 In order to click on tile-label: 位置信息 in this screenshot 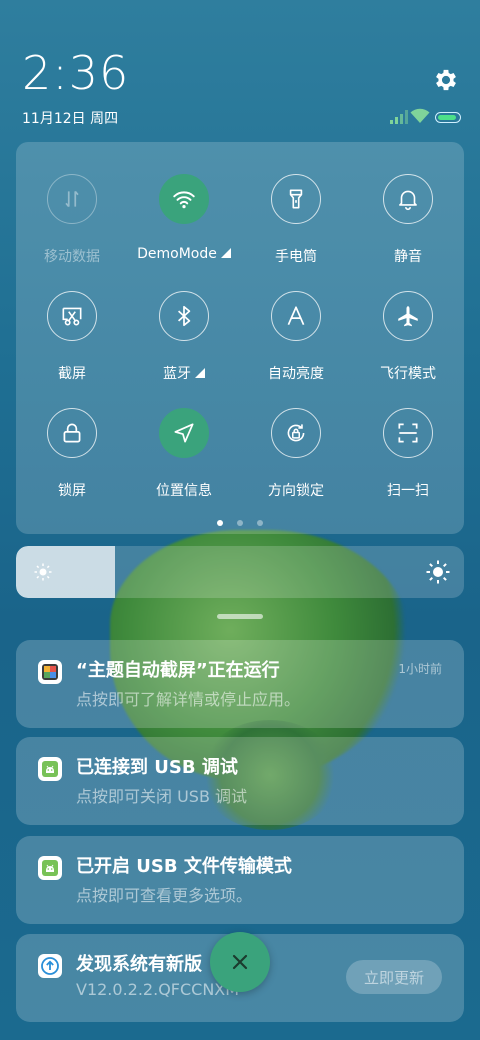, I will do `click(184, 490)`.